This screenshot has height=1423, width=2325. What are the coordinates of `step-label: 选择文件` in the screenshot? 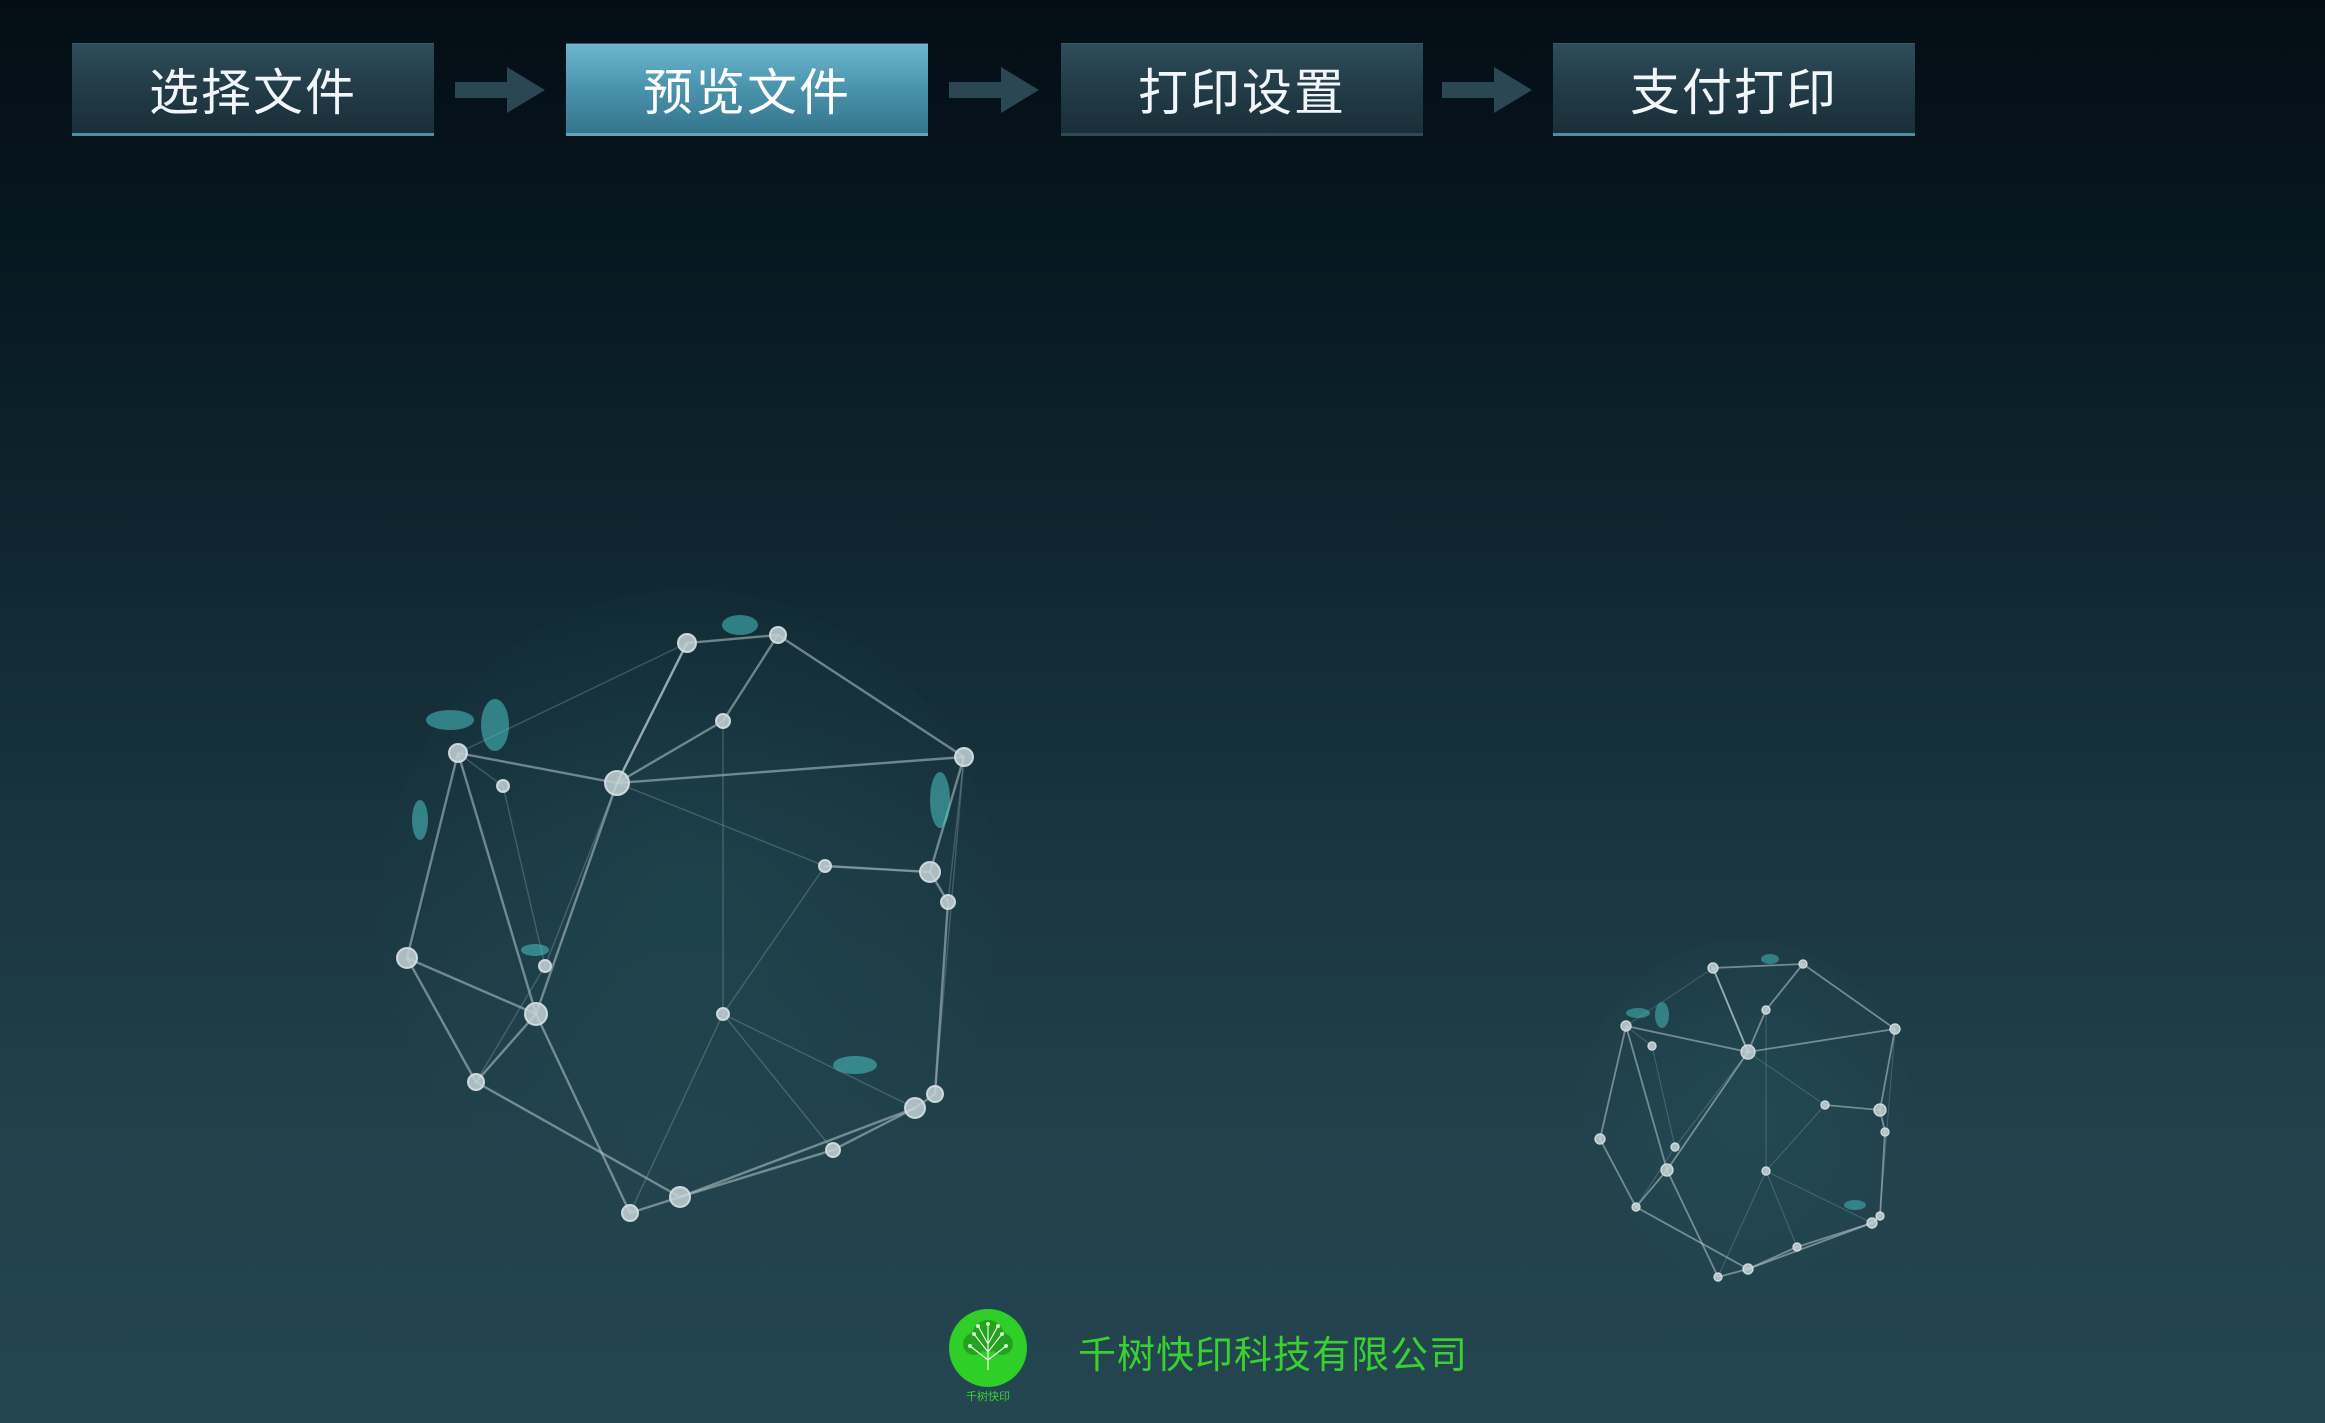 It's located at (253, 92).